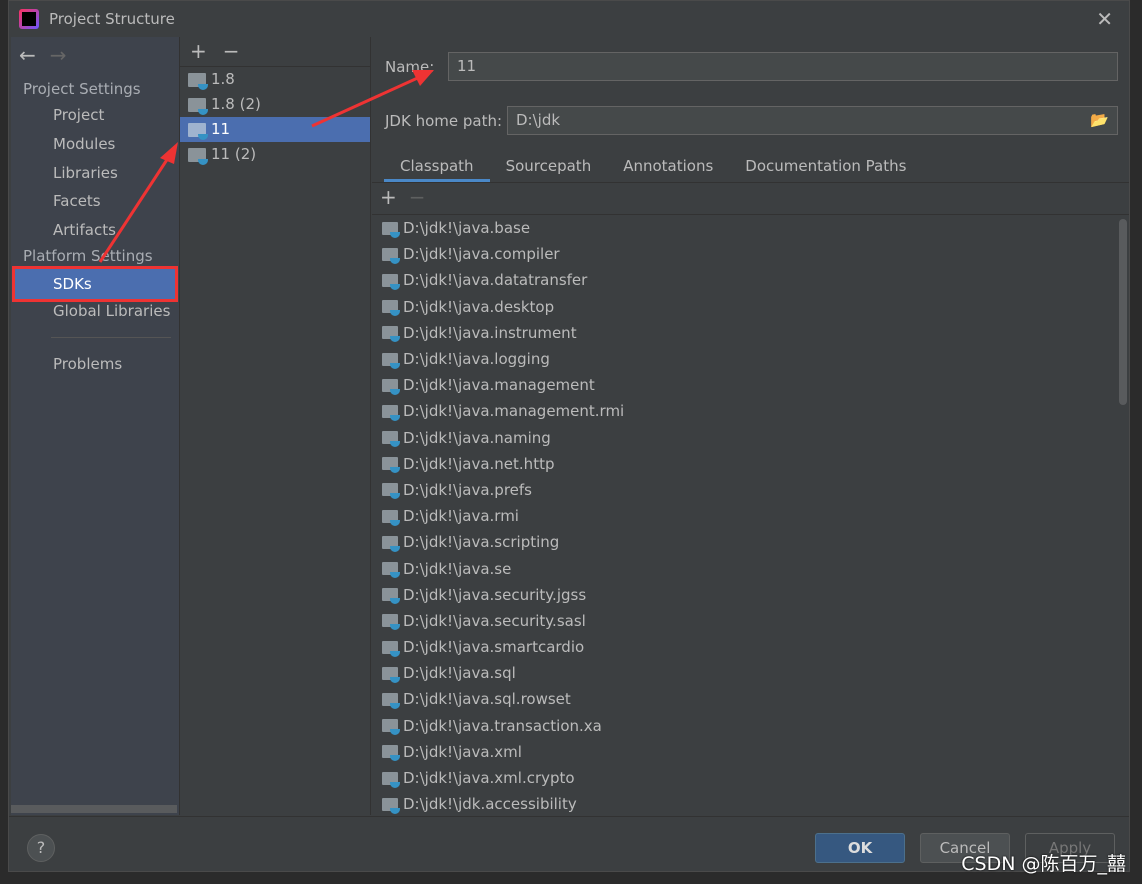 The height and width of the screenshot is (884, 1142). I want to click on classpath-row: D:\jdk!\java.rmi, so click(750, 516).